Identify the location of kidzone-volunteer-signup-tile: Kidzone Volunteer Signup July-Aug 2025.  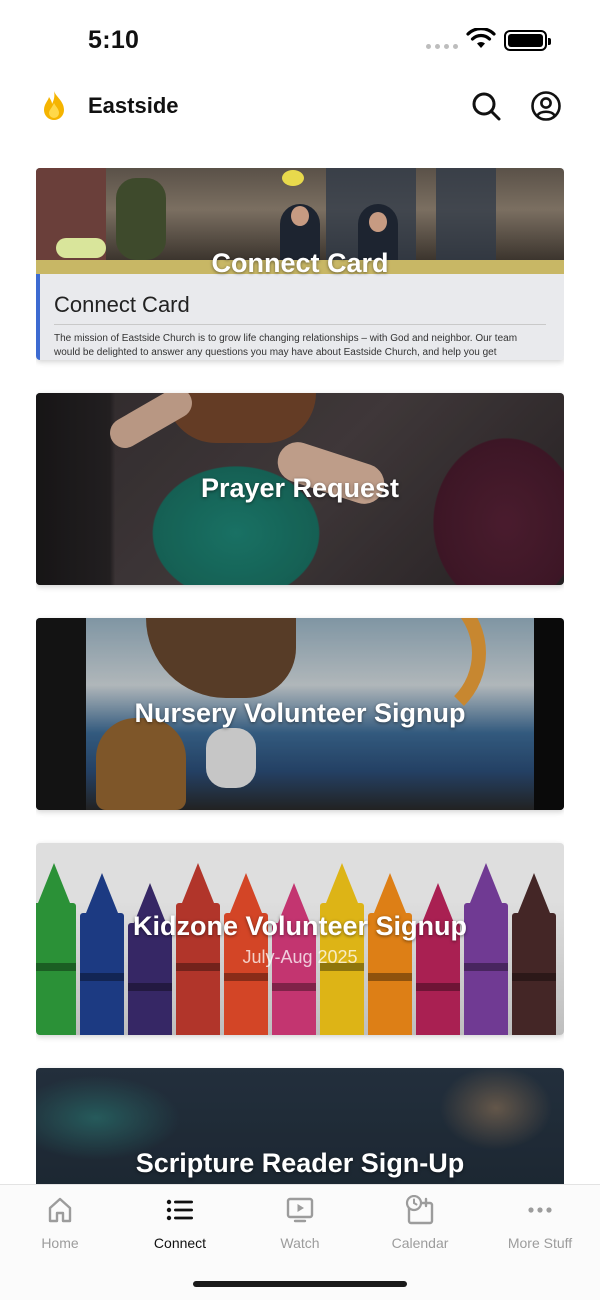
(300, 939).